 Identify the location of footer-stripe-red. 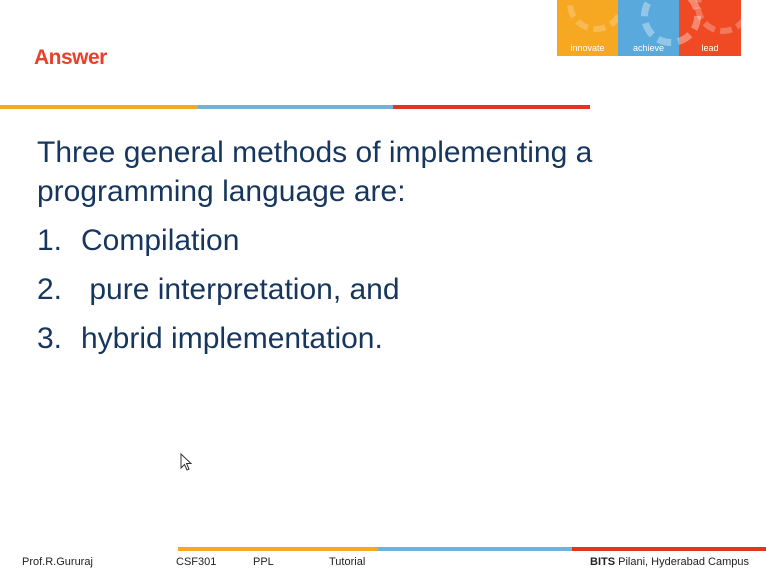
(669, 549).